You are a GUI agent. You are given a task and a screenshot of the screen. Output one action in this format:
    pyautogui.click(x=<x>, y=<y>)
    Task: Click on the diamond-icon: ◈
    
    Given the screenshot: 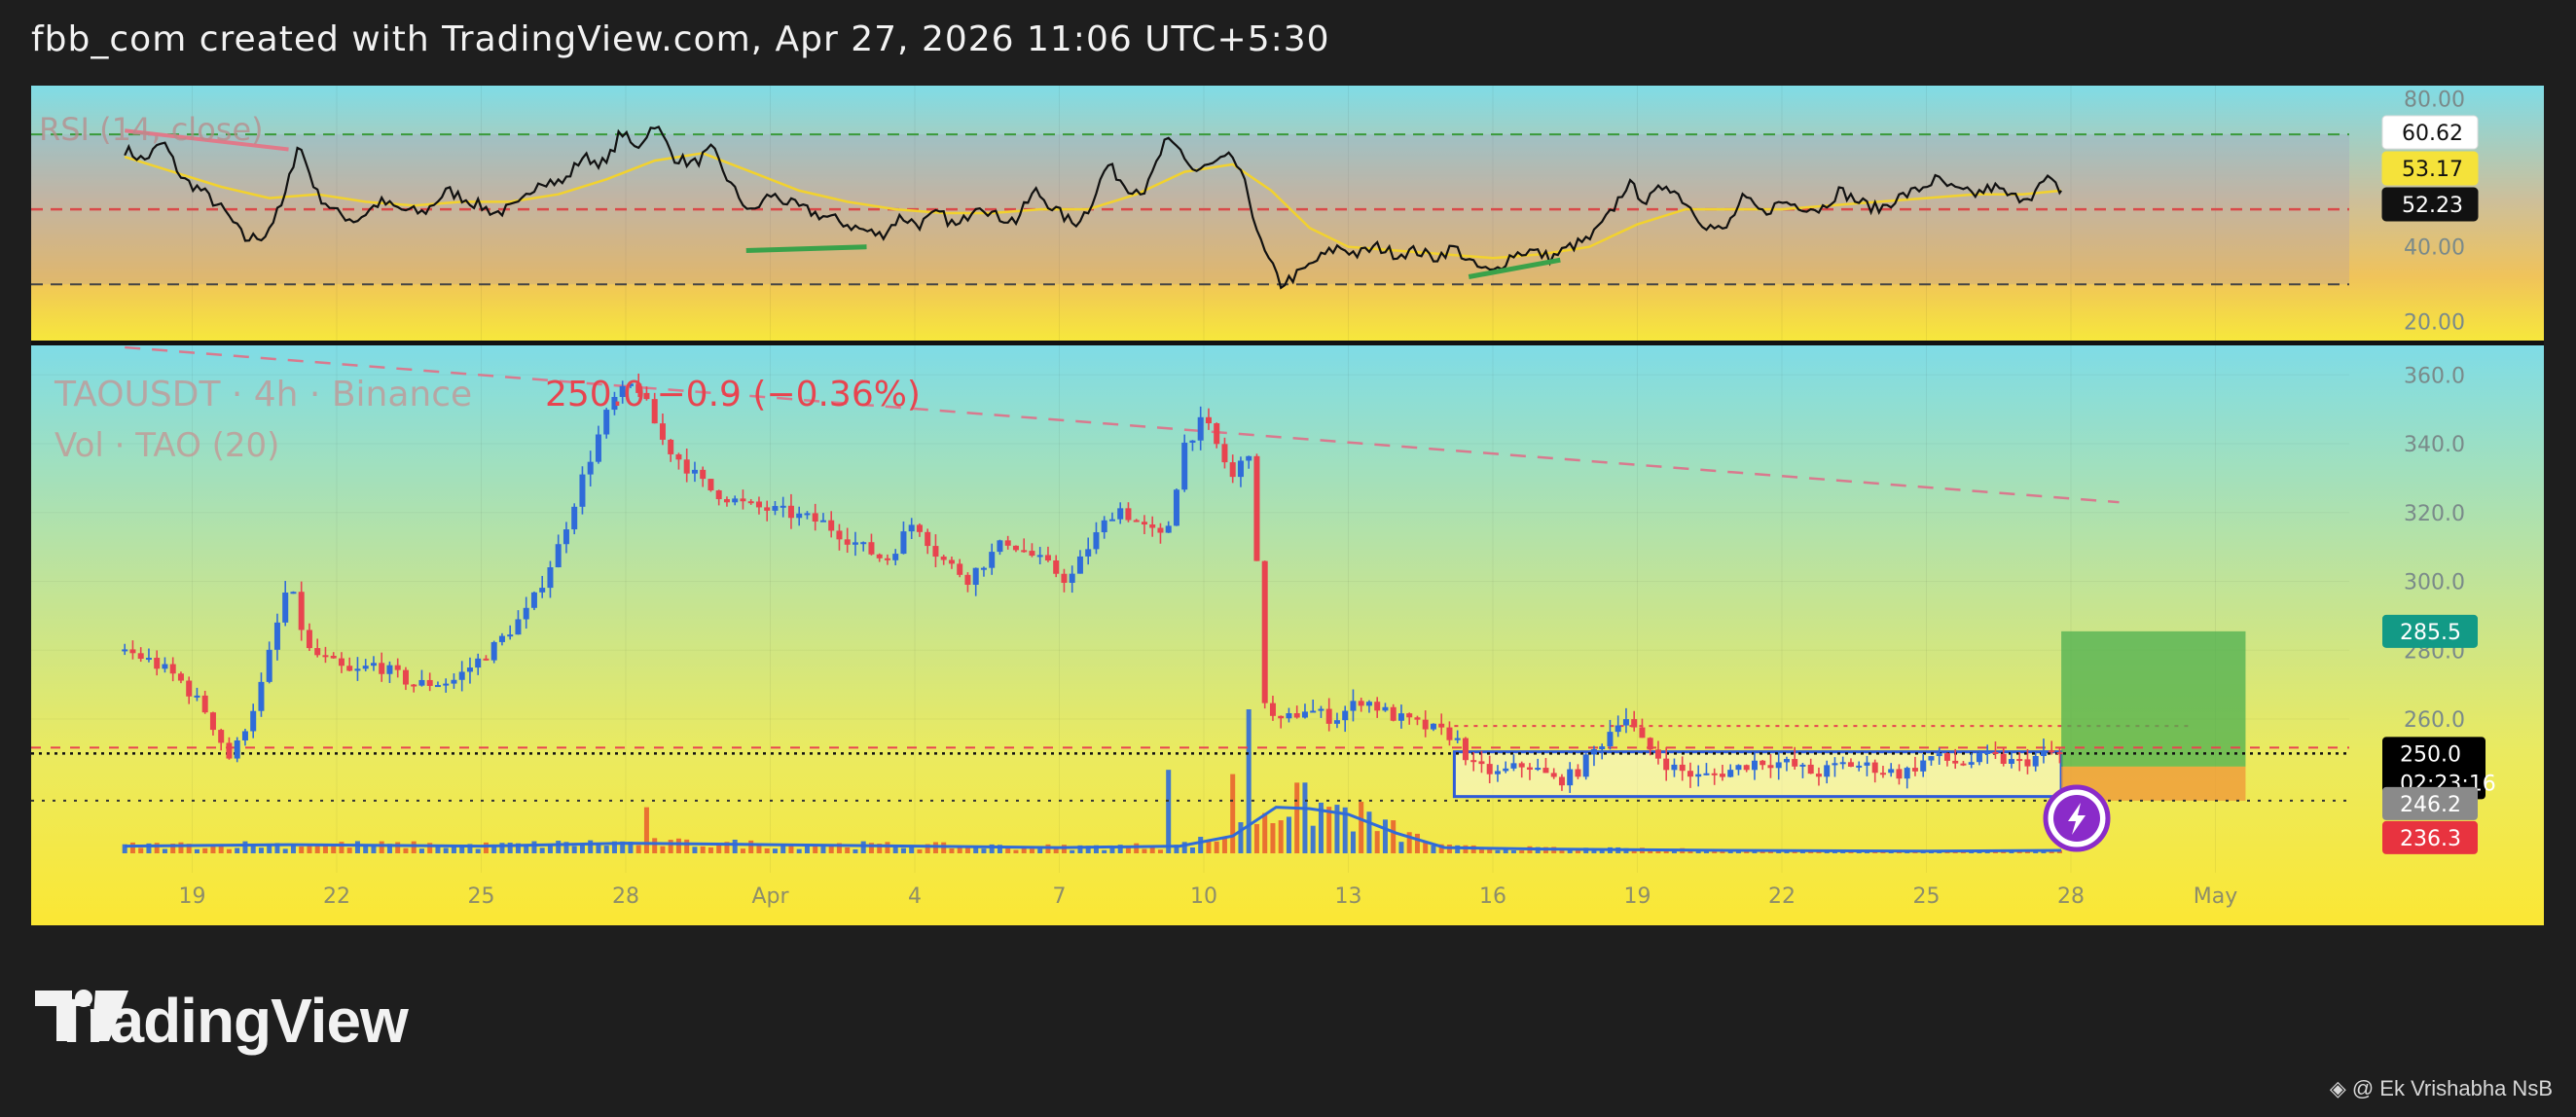 What is the action you would take?
    pyautogui.click(x=2337, y=1088)
    